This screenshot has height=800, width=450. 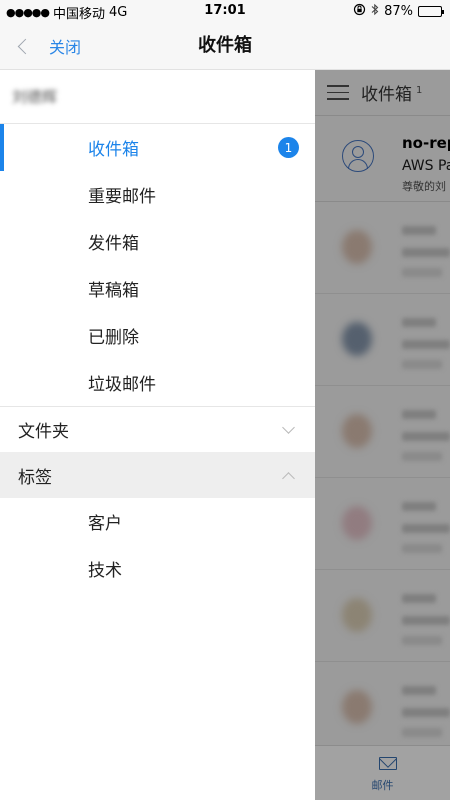 What do you see at coordinates (358, 156) in the screenshot?
I see `default-avatar-icon` at bounding box center [358, 156].